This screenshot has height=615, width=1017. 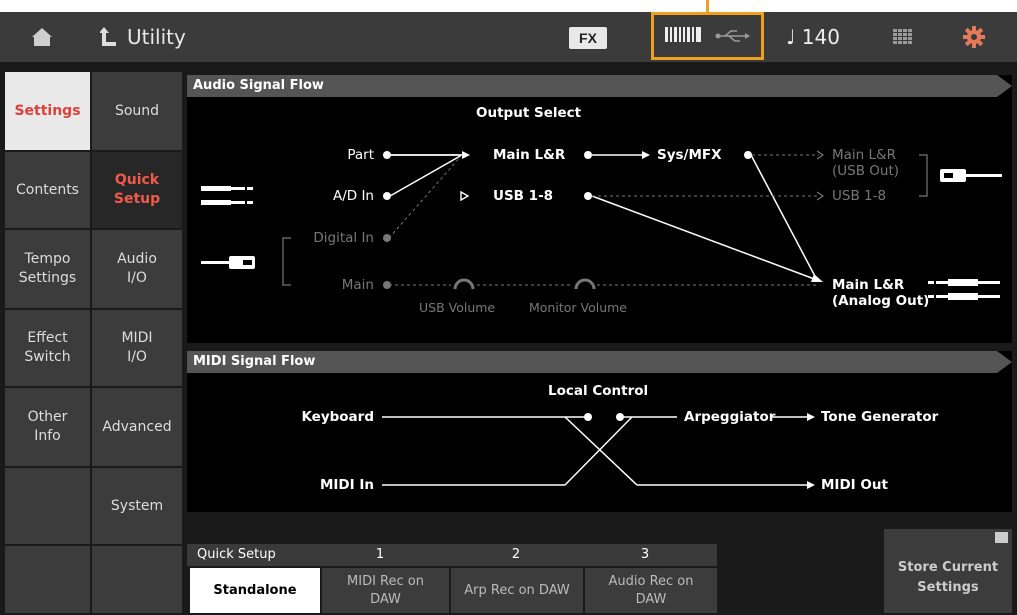 What do you see at coordinates (682, 36) in the screenshot?
I see `keyboard-icon` at bounding box center [682, 36].